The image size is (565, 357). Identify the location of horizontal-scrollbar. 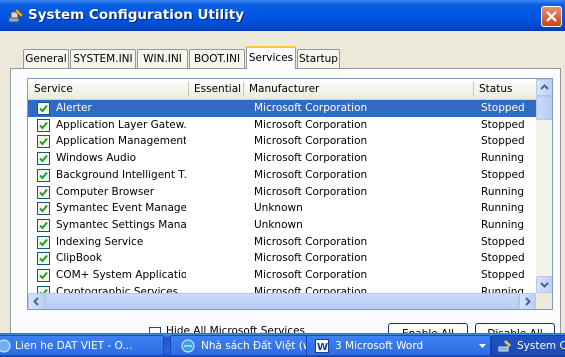
(282, 301).